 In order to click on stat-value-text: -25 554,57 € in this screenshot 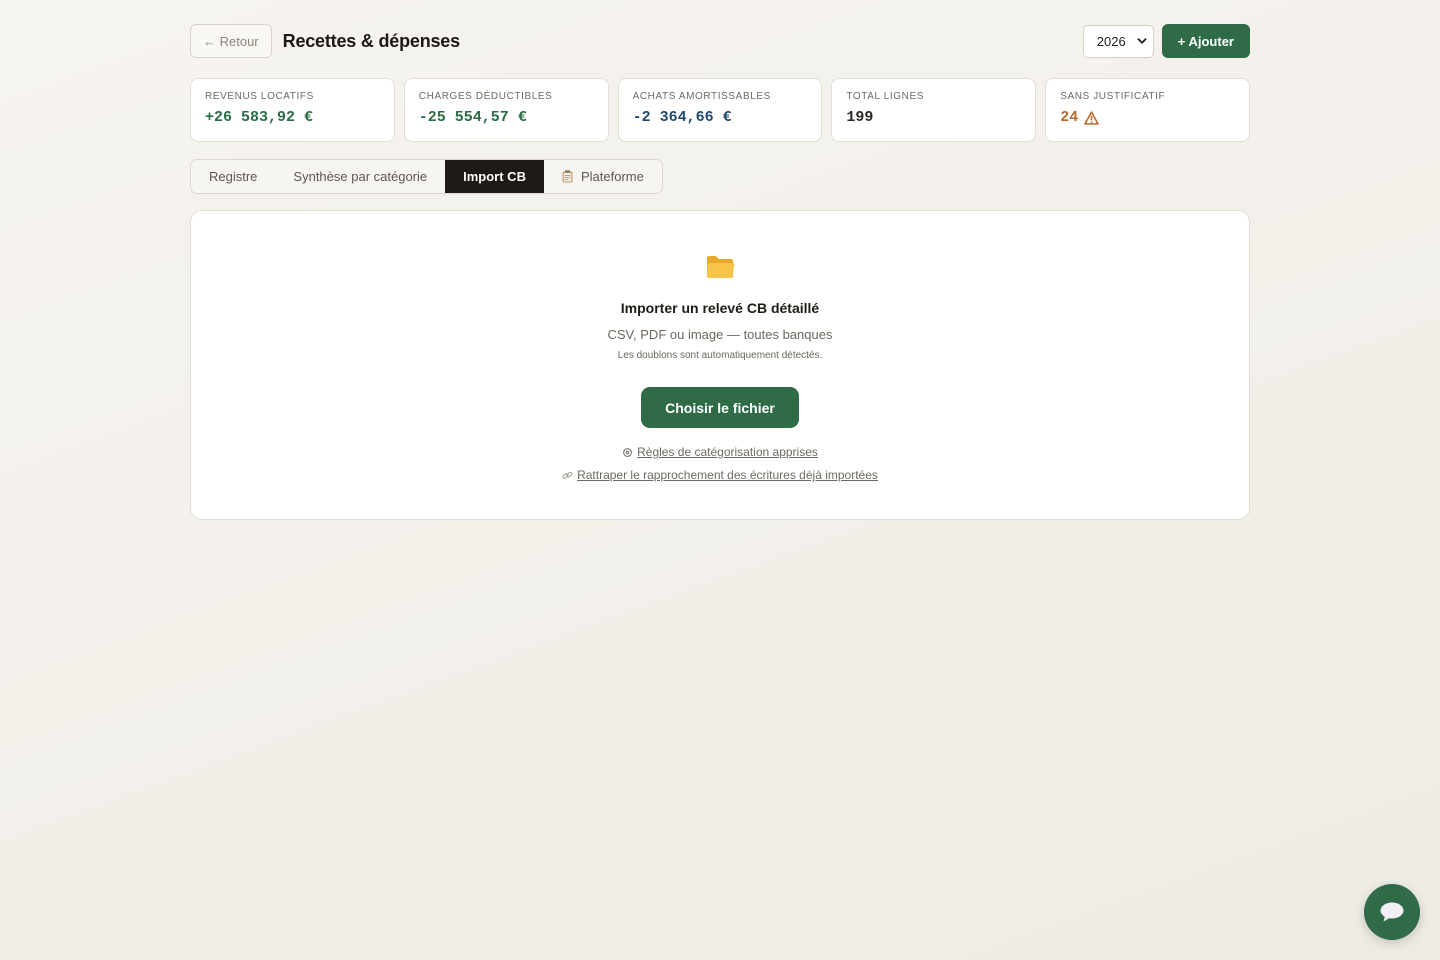, I will do `click(472, 117)`.